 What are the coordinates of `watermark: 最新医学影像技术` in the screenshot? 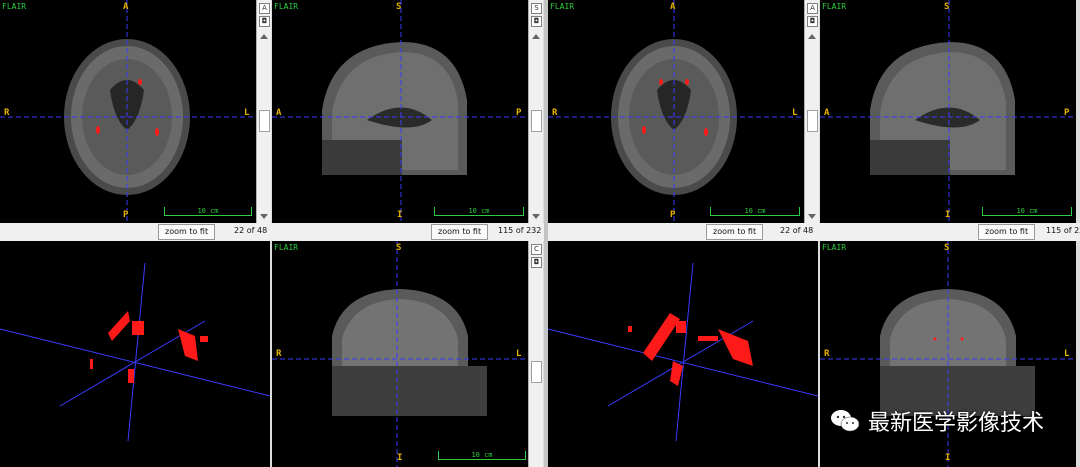 It's located at (937, 421).